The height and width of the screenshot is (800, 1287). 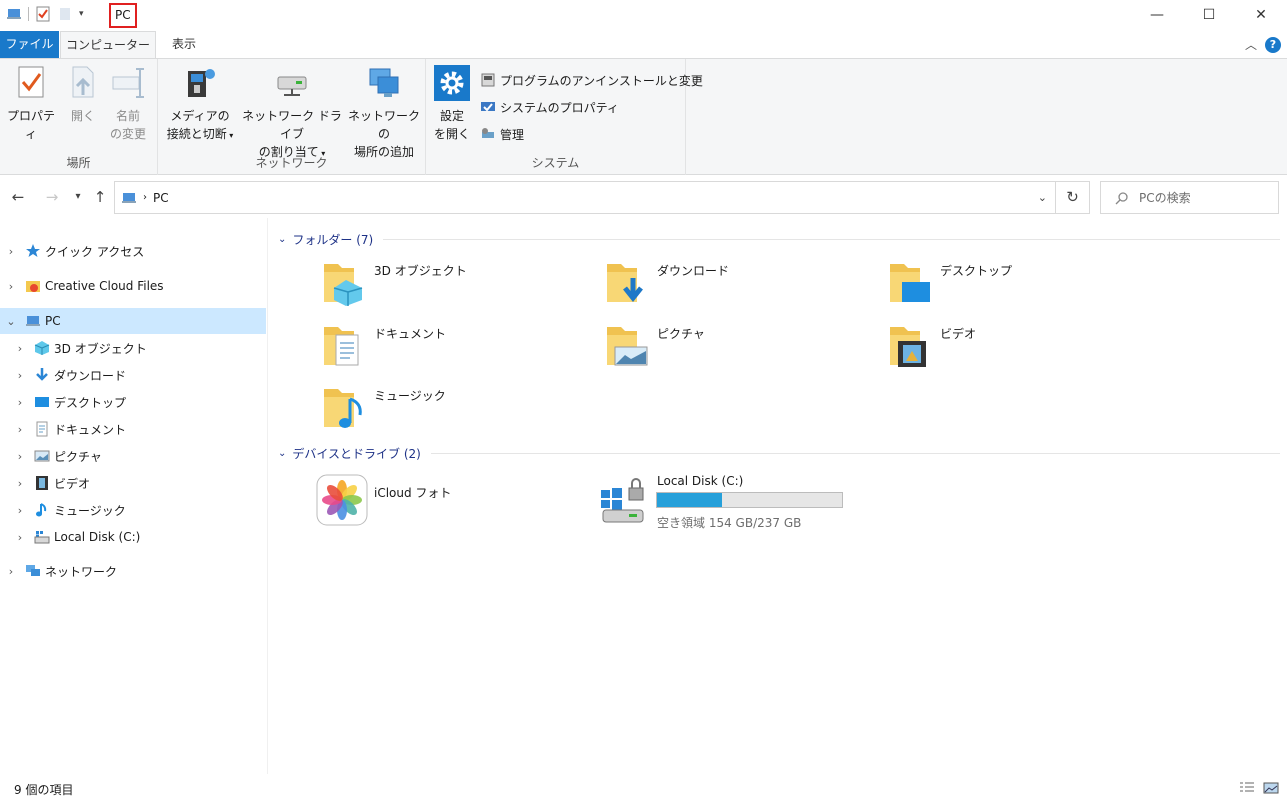 I want to click on up-button: ↑, so click(x=100, y=197).